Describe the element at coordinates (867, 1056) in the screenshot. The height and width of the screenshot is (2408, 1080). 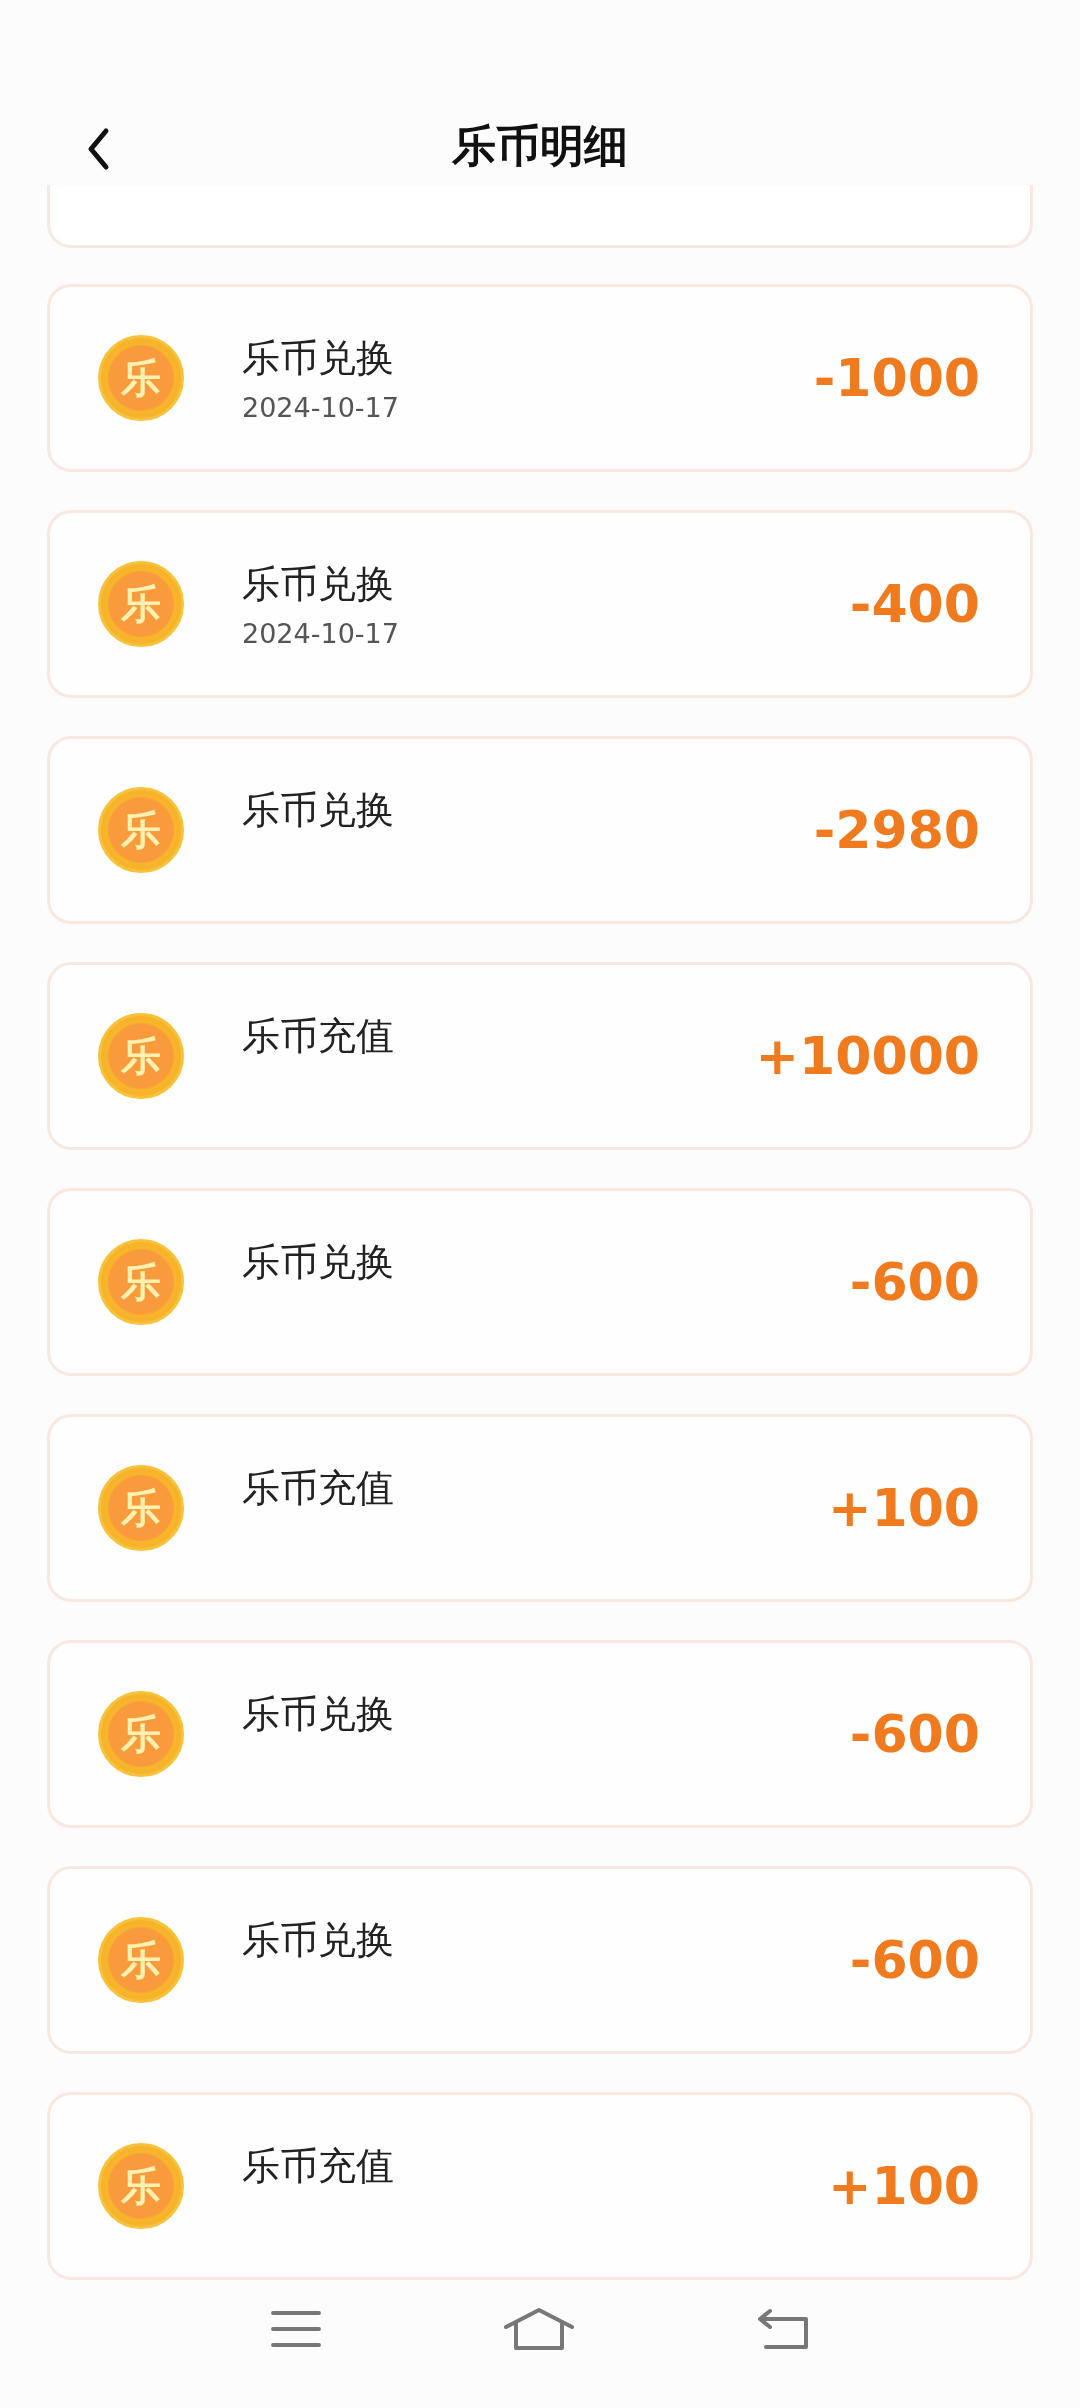
I see `transaction-amount: +10000` at that location.